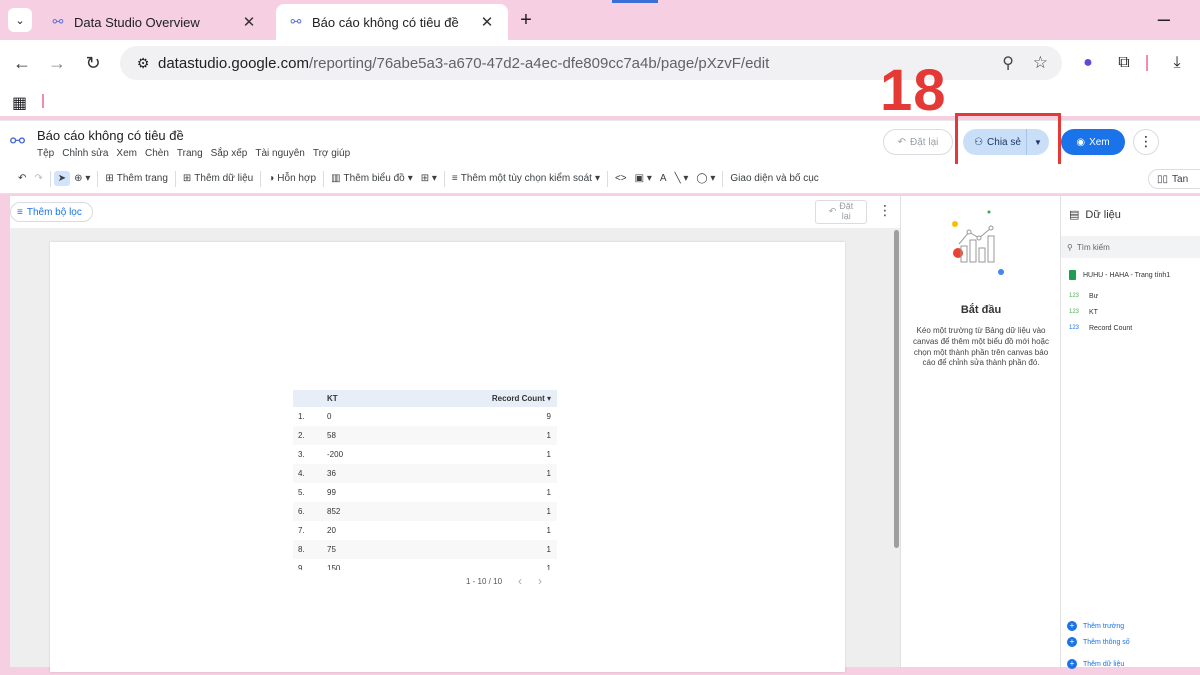 This screenshot has width=1200, height=675. I want to click on line-icon: ╲ ▾, so click(682, 178).